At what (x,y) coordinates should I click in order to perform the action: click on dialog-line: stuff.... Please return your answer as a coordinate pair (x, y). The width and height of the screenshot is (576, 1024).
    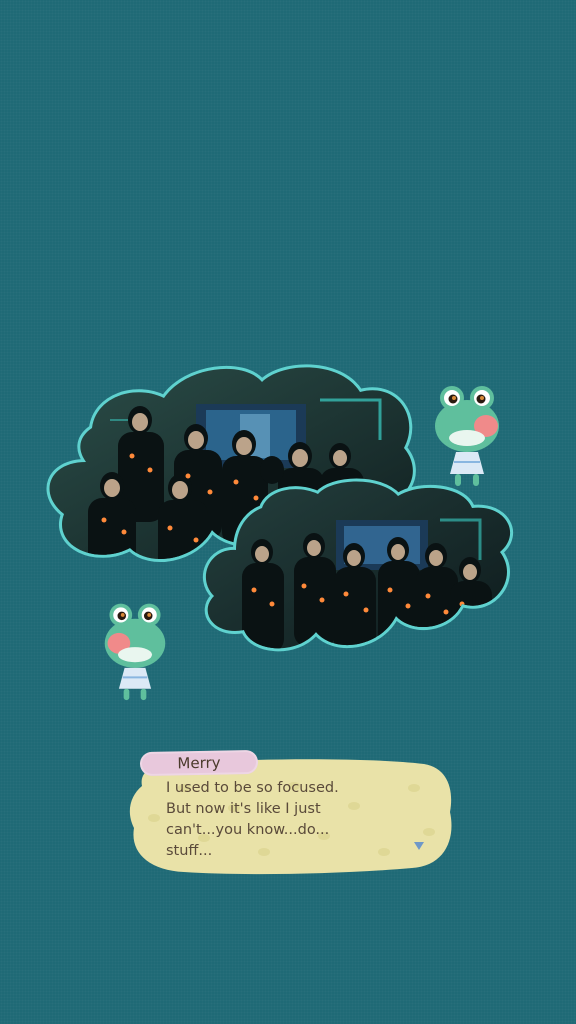
    Looking at the image, I should click on (189, 851).